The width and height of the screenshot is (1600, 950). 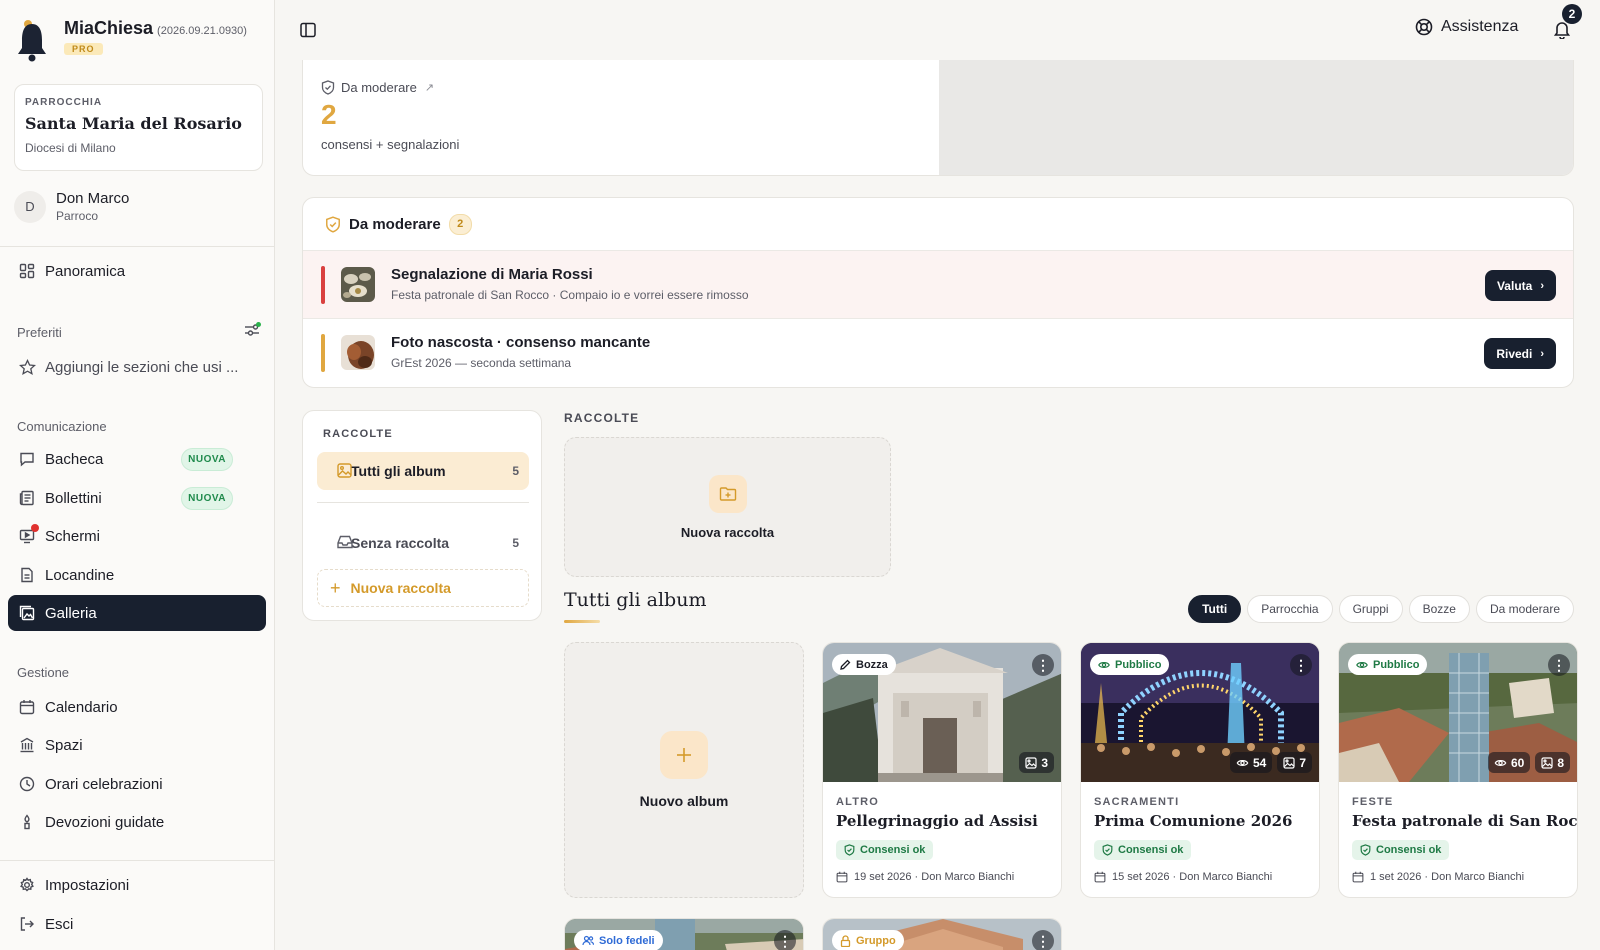 What do you see at coordinates (1270, 762) in the screenshot?
I see `album-cover-stats: 54 7` at bounding box center [1270, 762].